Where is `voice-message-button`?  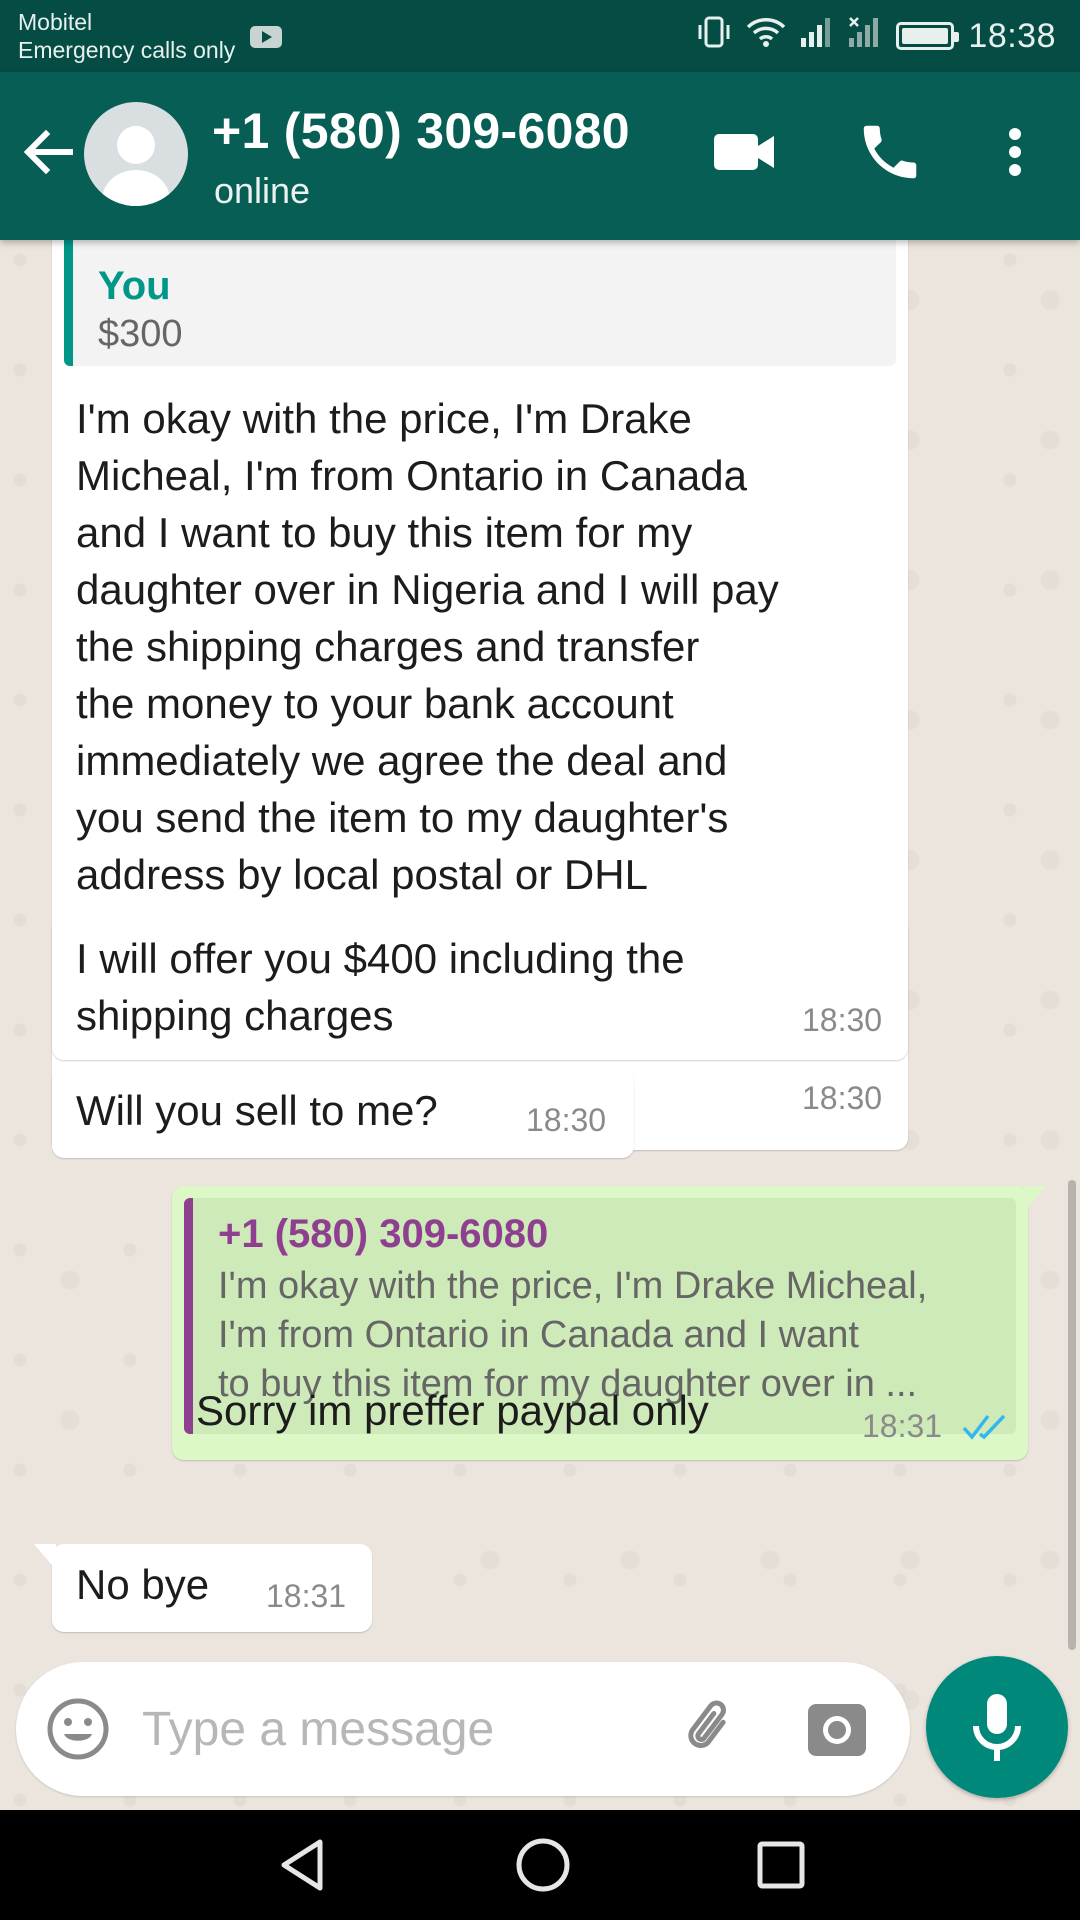 voice-message-button is located at coordinates (997, 1727).